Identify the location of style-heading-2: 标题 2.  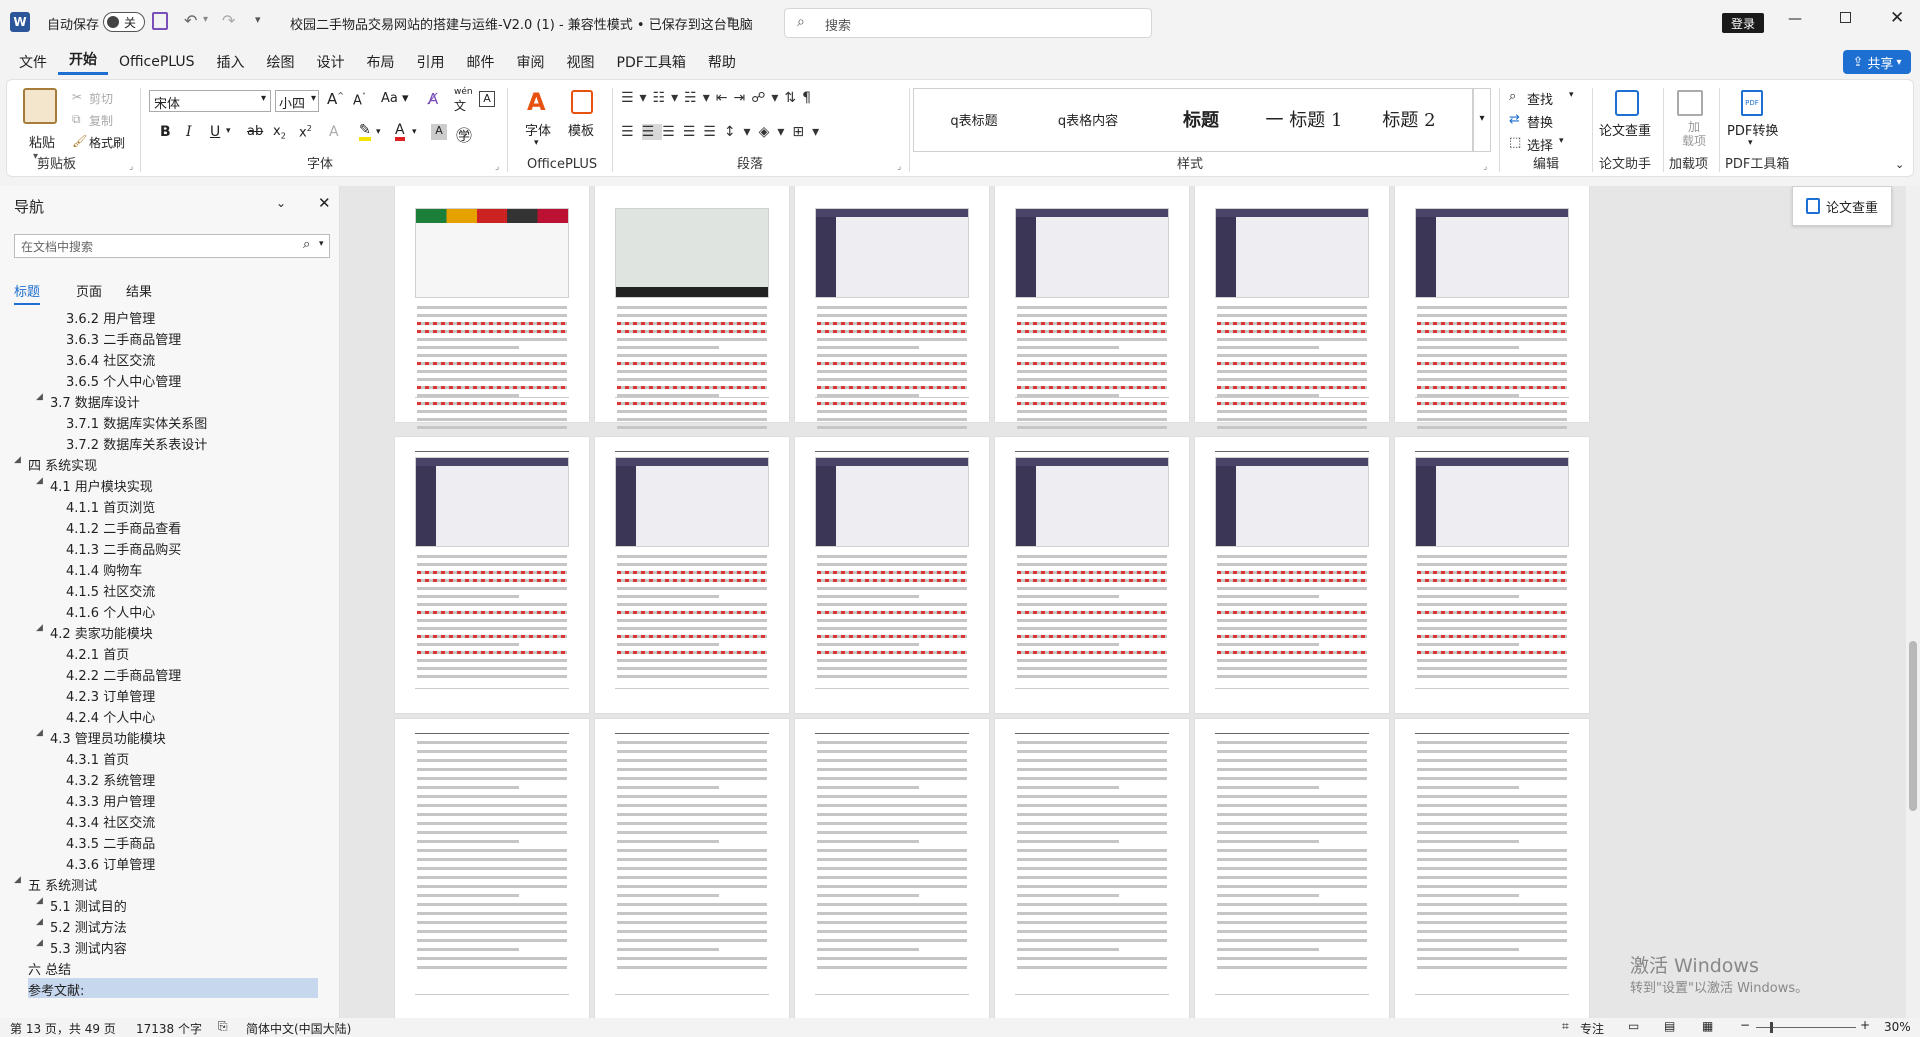
(1409, 119).